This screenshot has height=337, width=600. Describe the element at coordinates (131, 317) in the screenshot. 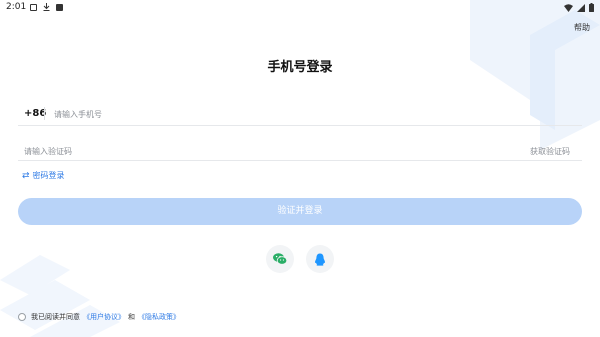

I see `agreement-and: 和` at that location.